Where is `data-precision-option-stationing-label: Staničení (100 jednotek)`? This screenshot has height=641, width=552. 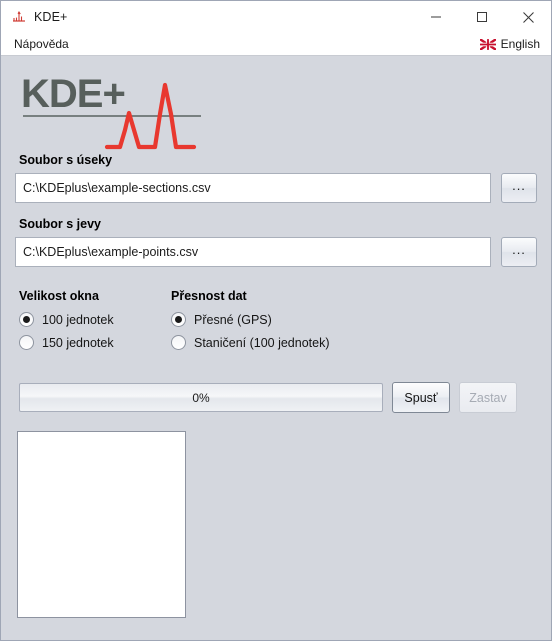 data-precision-option-stationing-label: Staničení (100 jednotek) is located at coordinates (262, 342).